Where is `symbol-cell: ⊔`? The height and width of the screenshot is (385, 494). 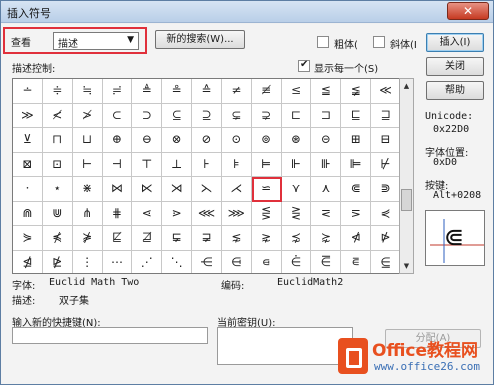
symbol-cell: ⊔ is located at coordinates (87, 140).